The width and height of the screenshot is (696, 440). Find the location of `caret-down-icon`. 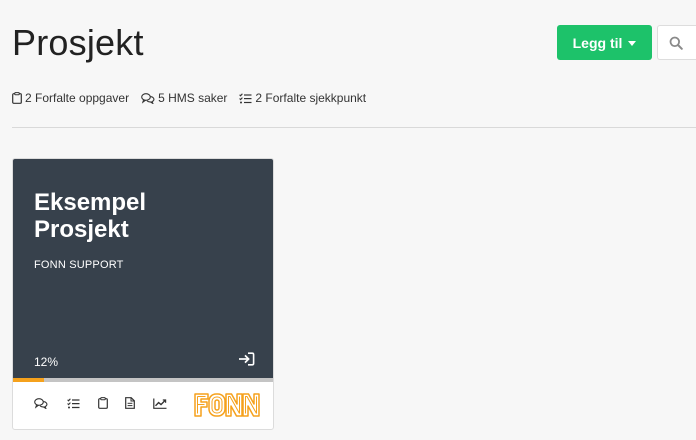

caret-down-icon is located at coordinates (632, 43).